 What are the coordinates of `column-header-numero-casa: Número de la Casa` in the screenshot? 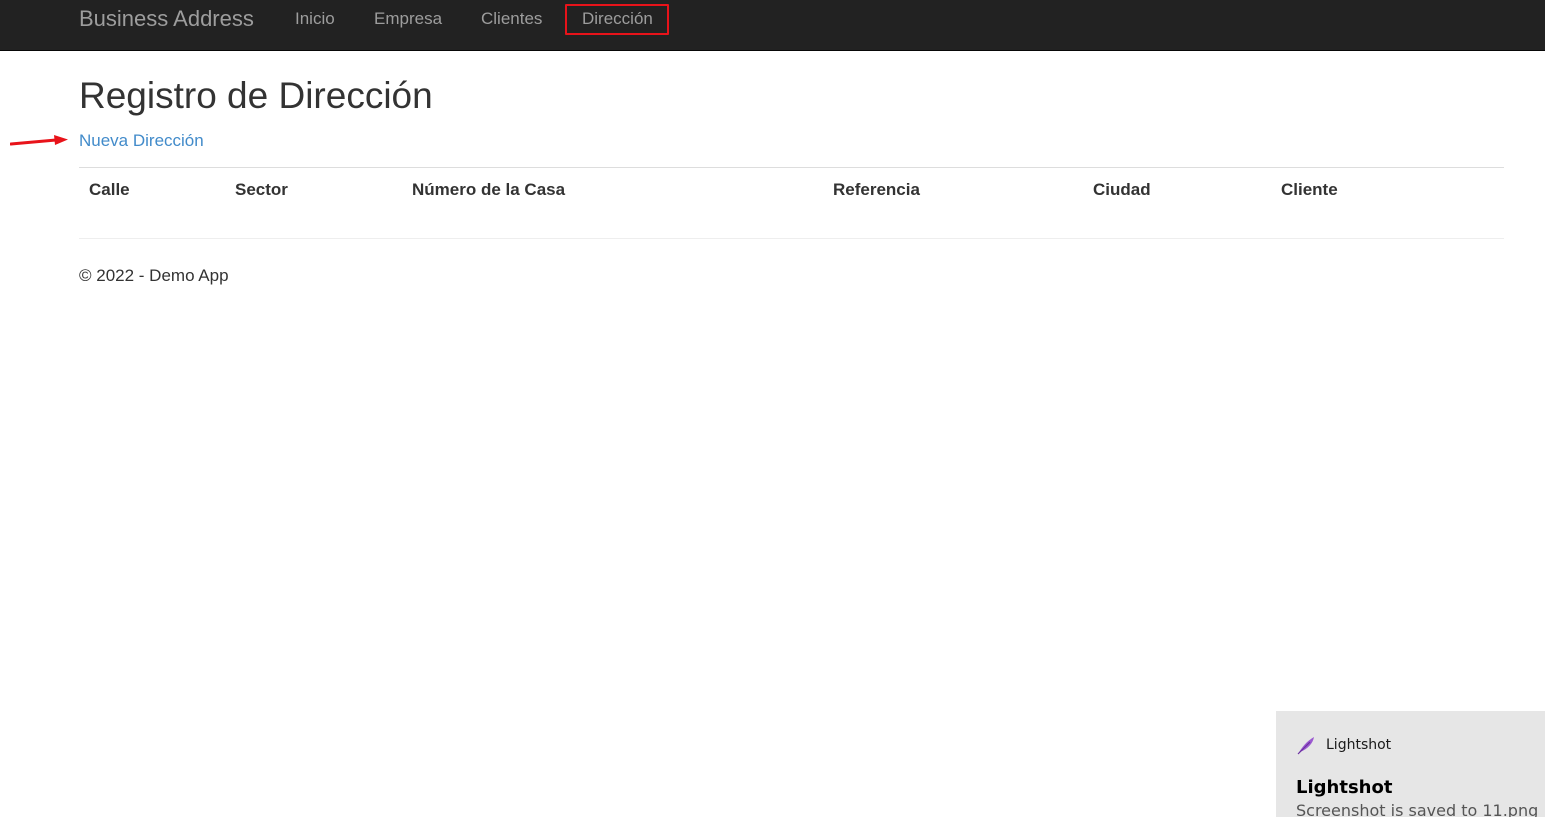 It's located at (489, 189).